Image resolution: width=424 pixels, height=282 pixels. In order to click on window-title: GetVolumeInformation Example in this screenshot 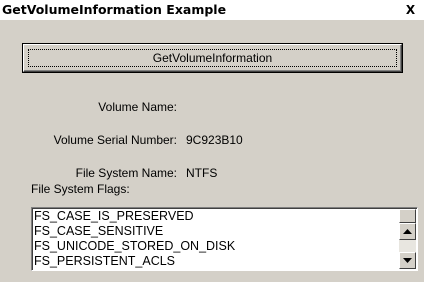, I will do `click(114, 9)`.